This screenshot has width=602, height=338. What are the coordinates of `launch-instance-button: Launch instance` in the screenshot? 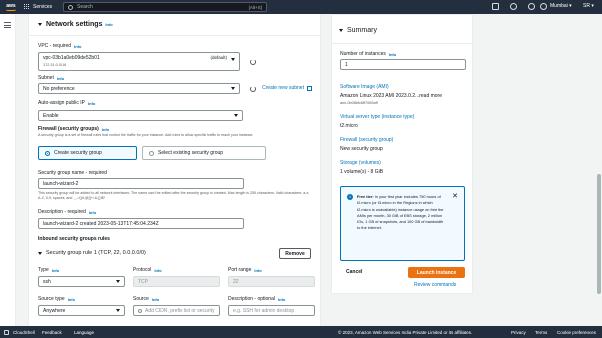 It's located at (436, 272).